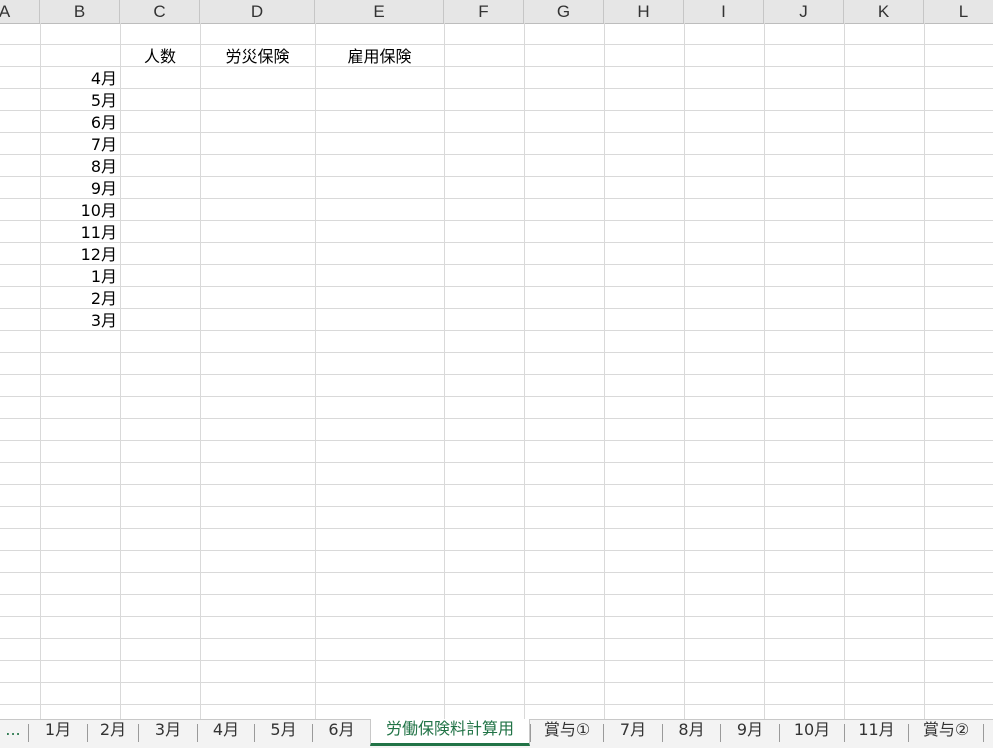 This screenshot has height=748, width=993. I want to click on column-header-j: J, so click(804, 11).